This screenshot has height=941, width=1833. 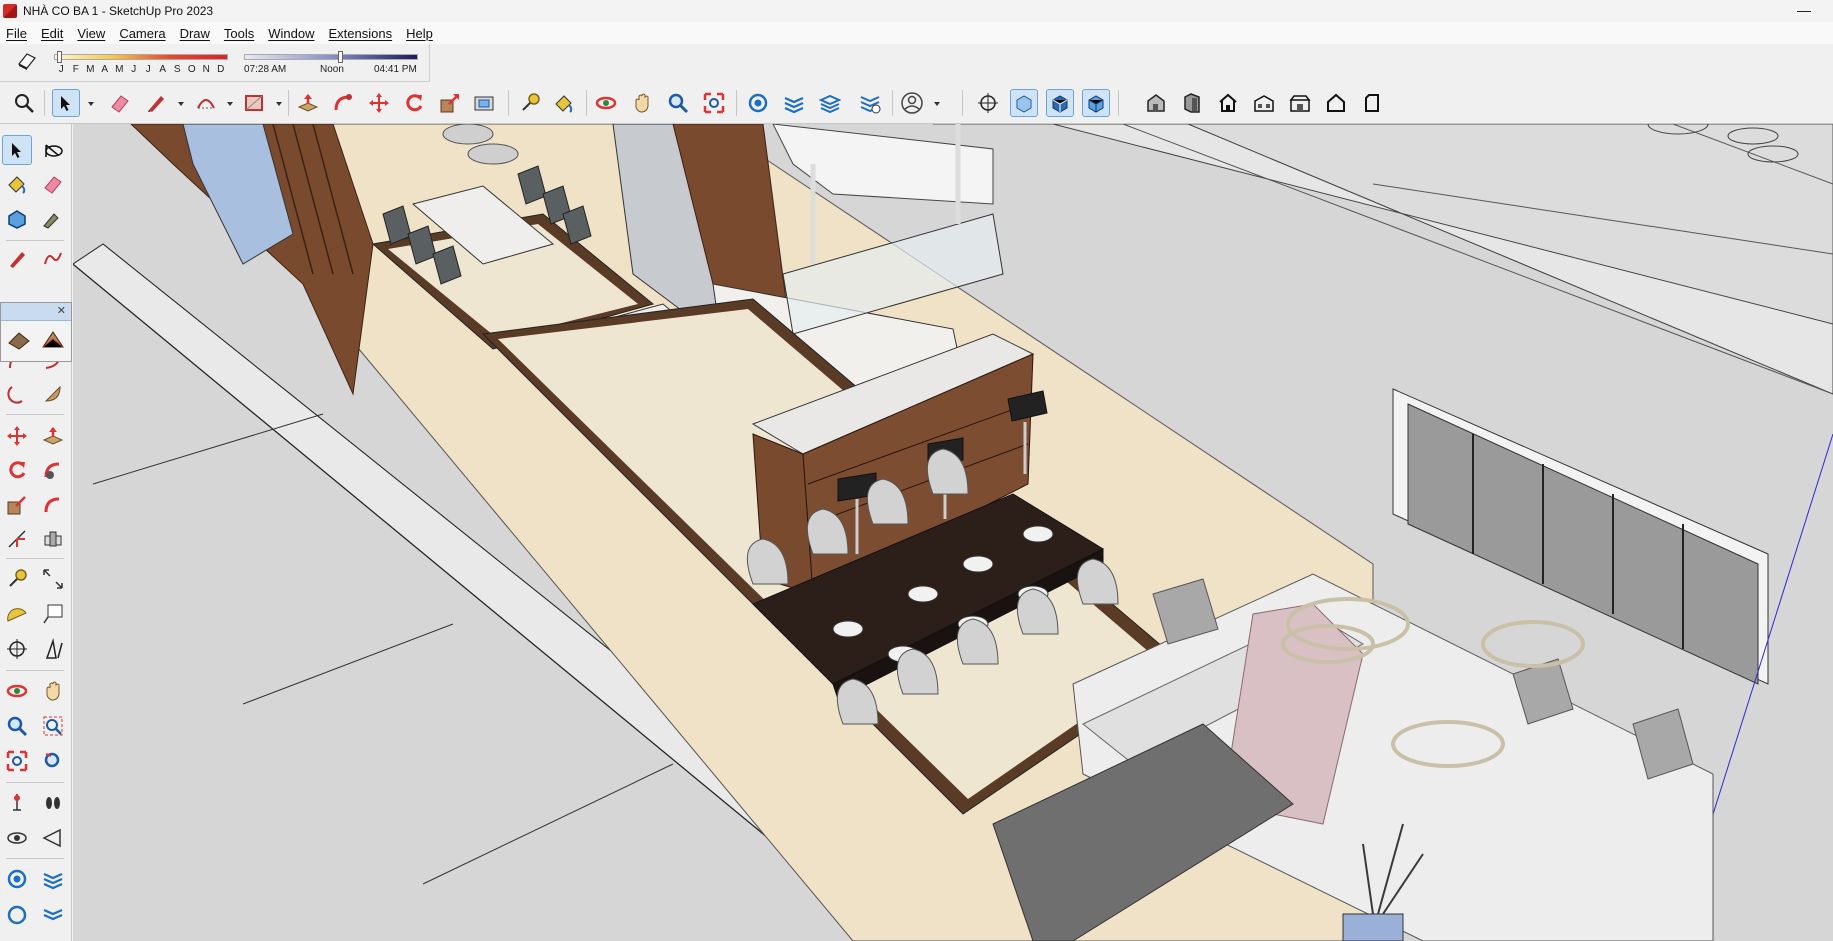 What do you see at coordinates (52, 33) in the screenshot?
I see `menu-edit: Edit` at bounding box center [52, 33].